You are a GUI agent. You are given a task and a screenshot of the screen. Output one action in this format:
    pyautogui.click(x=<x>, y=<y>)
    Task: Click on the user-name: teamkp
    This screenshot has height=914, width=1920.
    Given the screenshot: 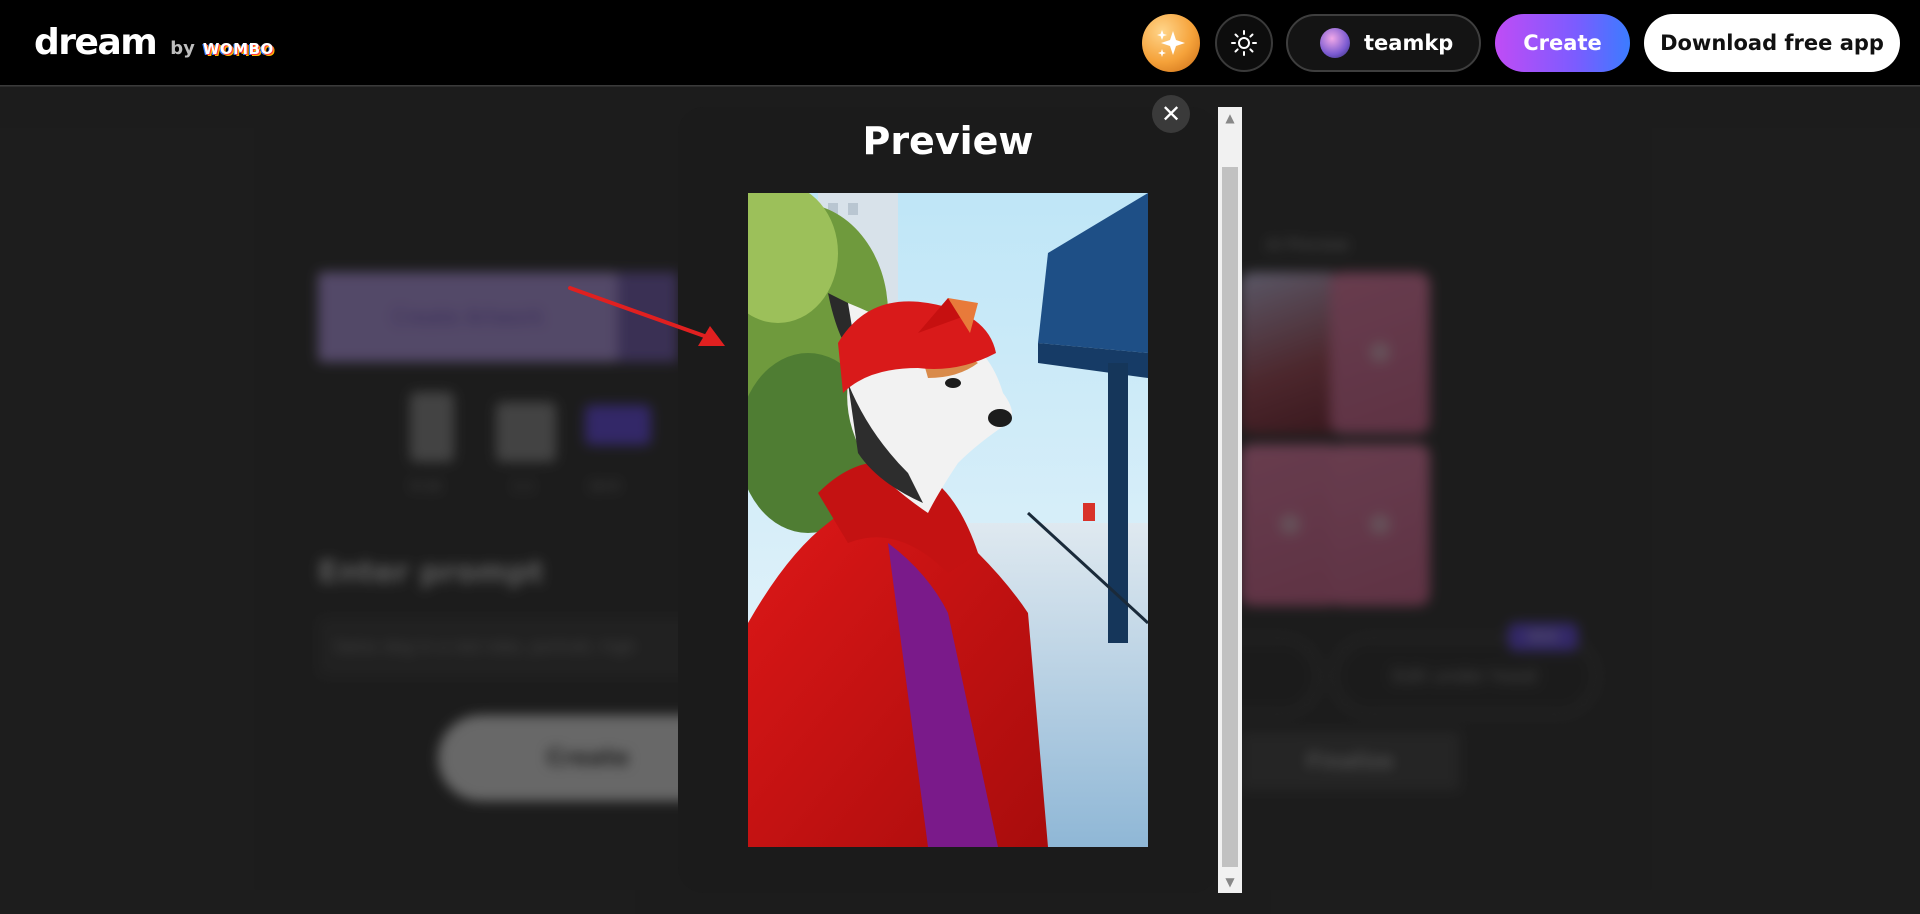 What is the action you would take?
    pyautogui.click(x=1409, y=43)
    